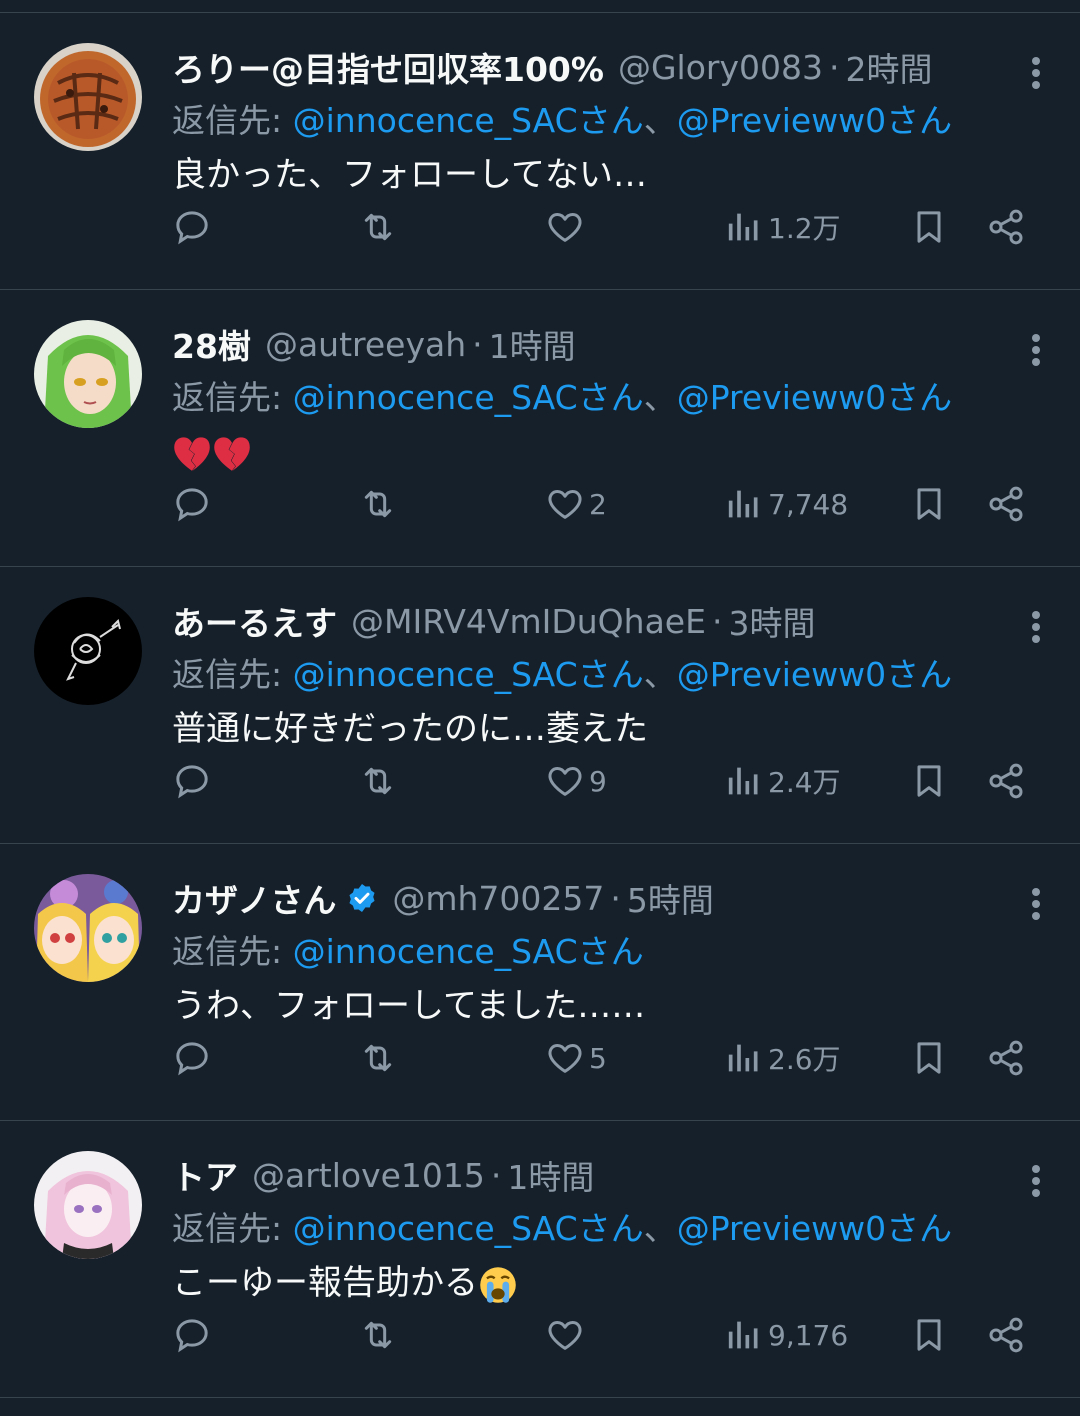 This screenshot has width=1080, height=1416. What do you see at coordinates (254, 621) in the screenshot?
I see `display-name: あーるえす` at bounding box center [254, 621].